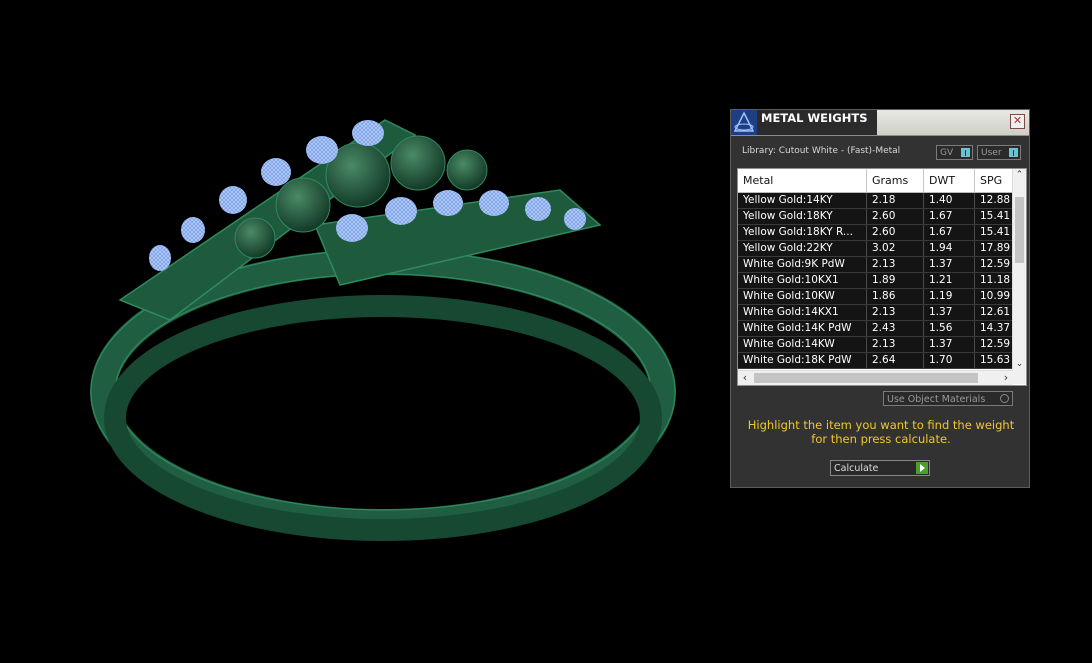 This screenshot has width=1092, height=663. Describe the element at coordinates (949, 200) in the screenshot. I see `cell-dwt: 1.40` at that location.